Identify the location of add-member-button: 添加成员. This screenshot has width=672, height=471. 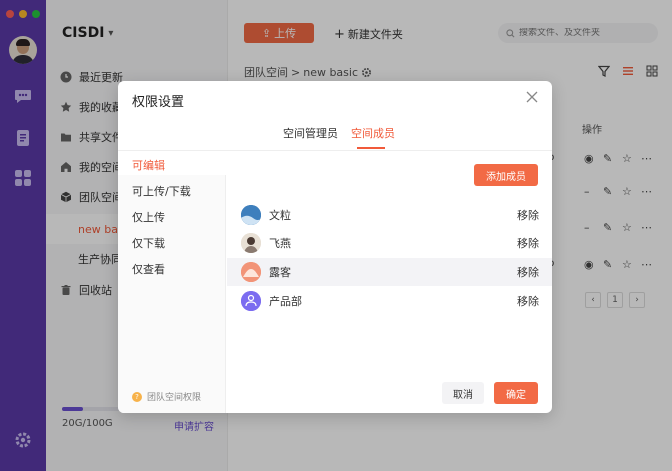
(506, 175).